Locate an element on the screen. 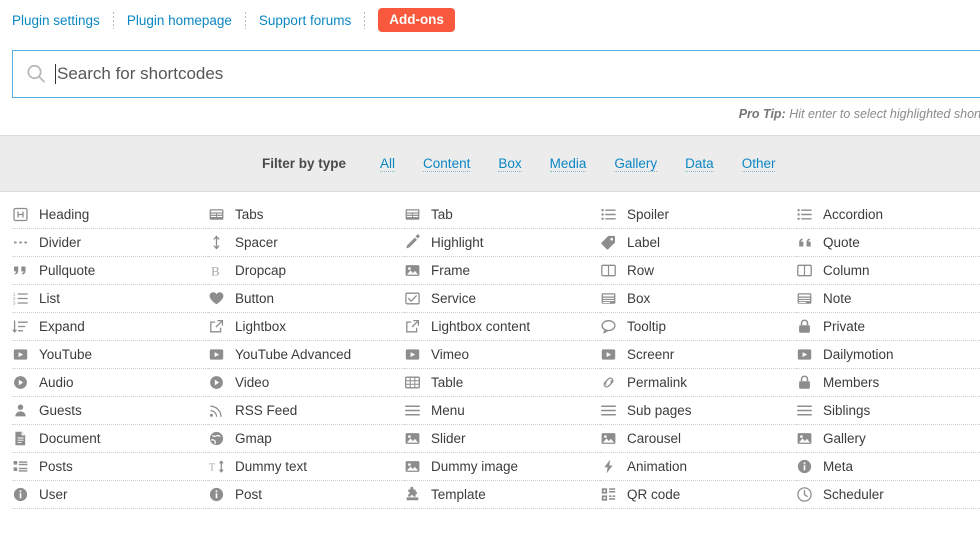 The image size is (980, 536). shortcode-item-gallery: Gallery is located at coordinates (888, 439).